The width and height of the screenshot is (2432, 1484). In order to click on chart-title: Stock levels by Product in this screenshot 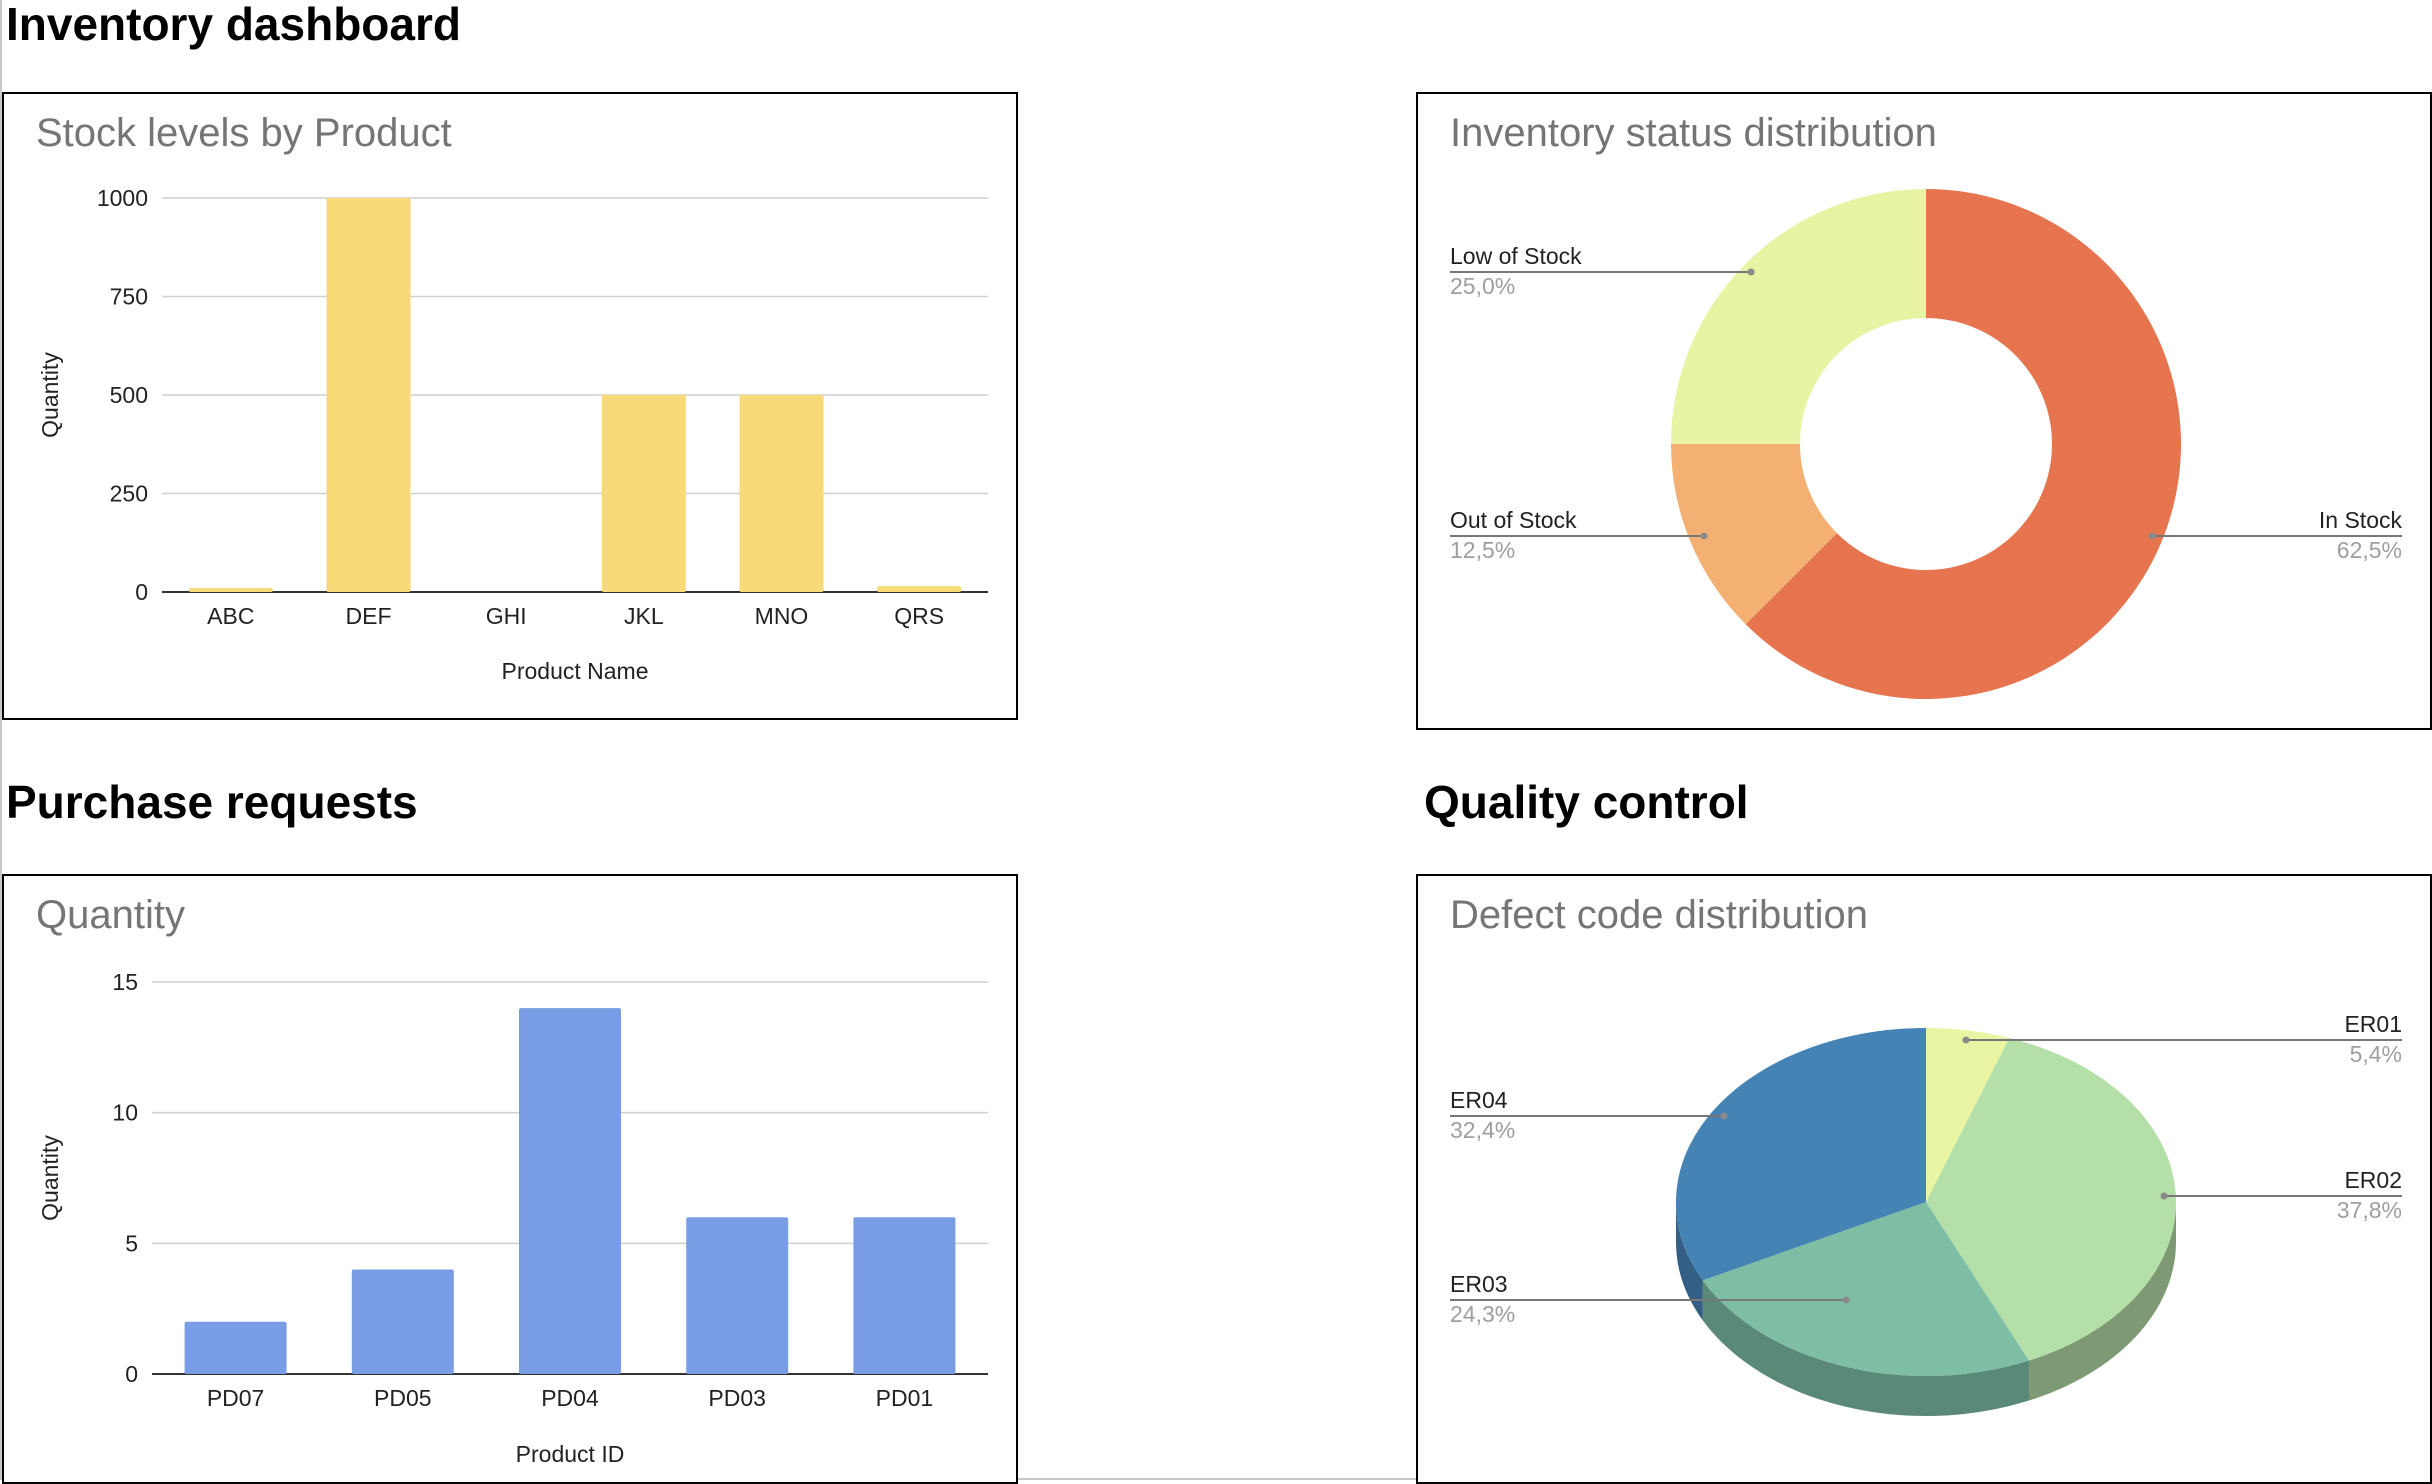, I will do `click(244, 133)`.